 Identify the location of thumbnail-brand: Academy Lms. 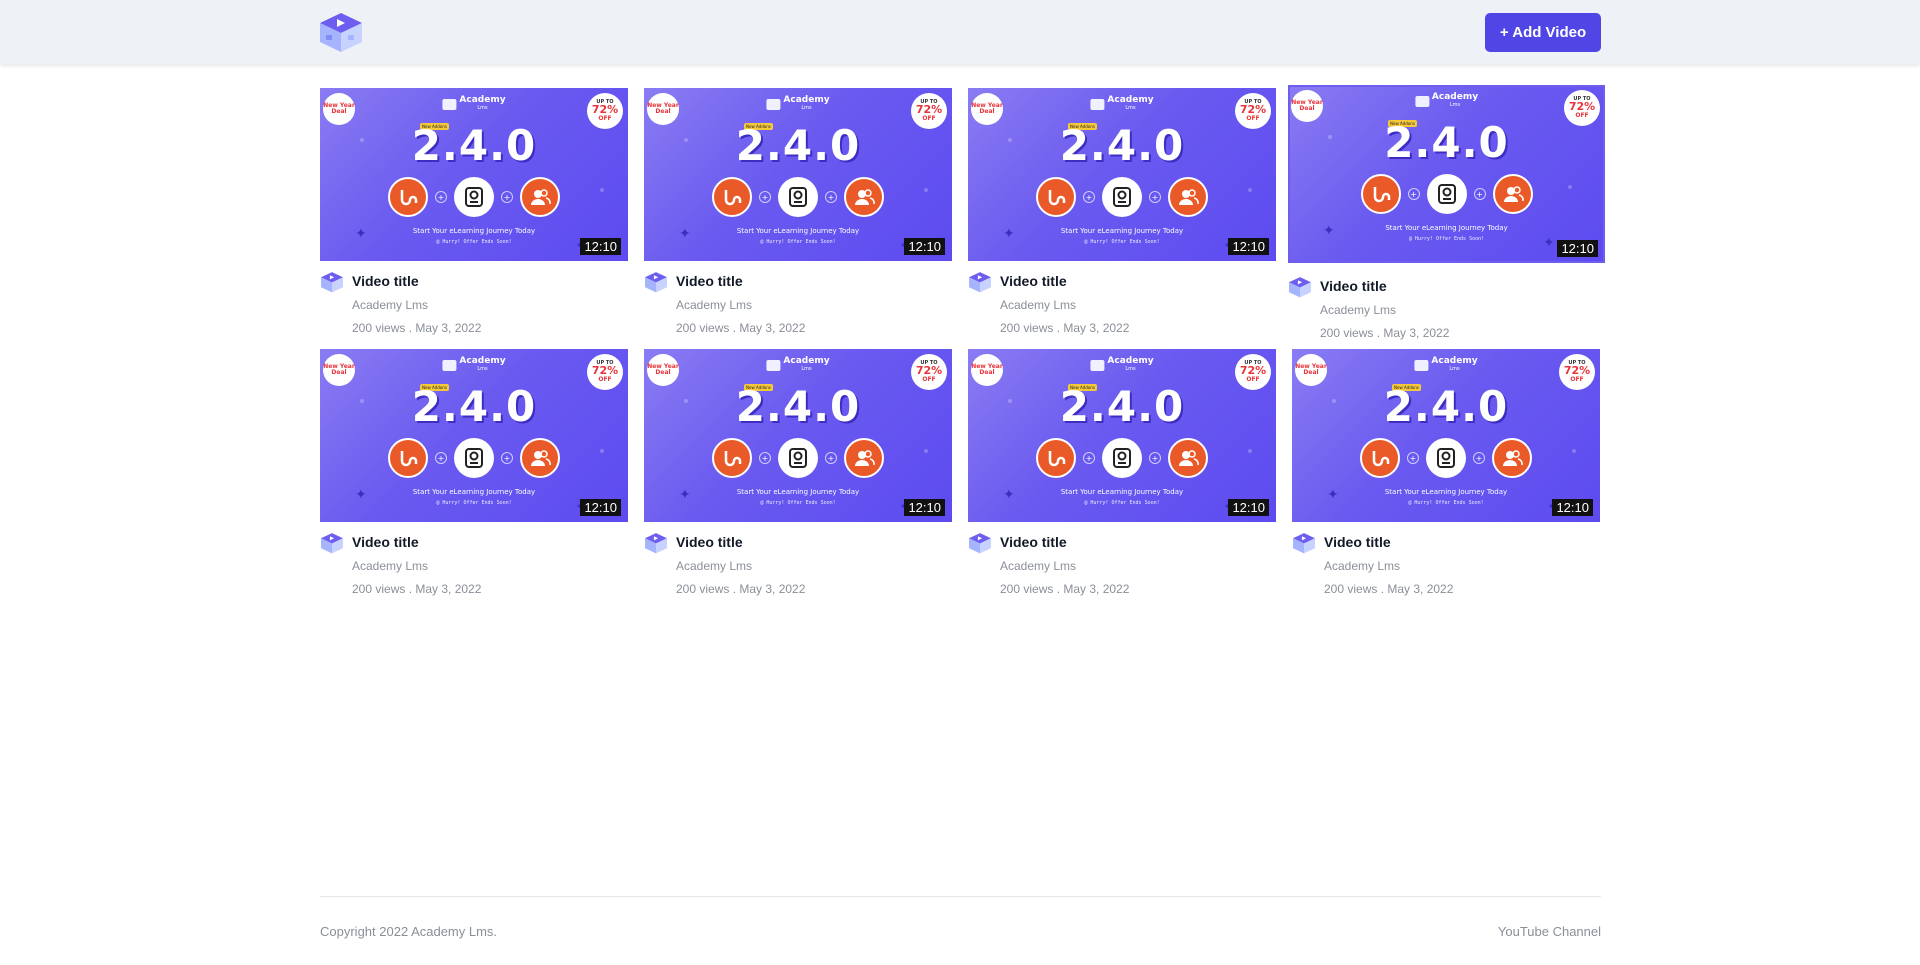
(798, 104).